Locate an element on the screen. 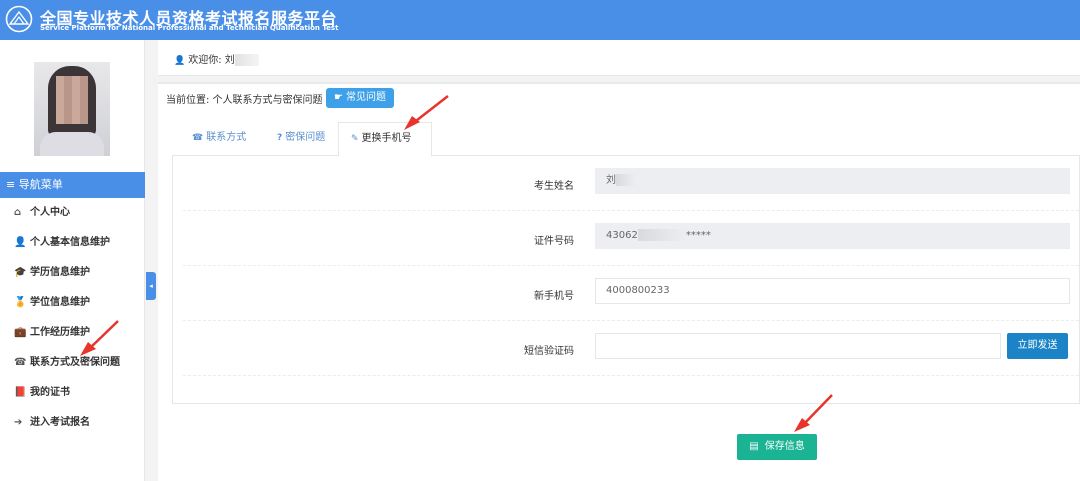 The height and width of the screenshot is (481, 1080). sidebar-item-exam-registration: ➔ 进入考试报名 is located at coordinates (72, 423).